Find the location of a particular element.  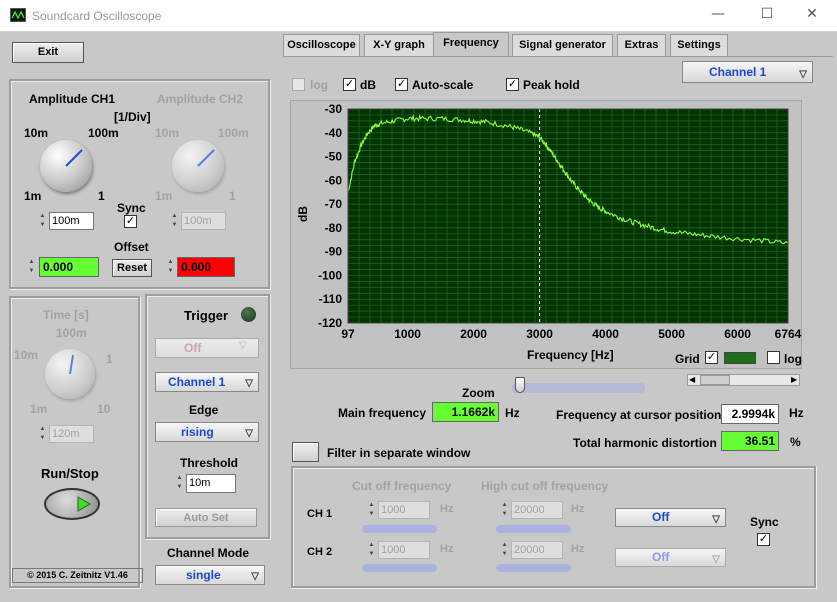

ch2-offset-spinner: ▲ ▼ is located at coordinates (170, 267).